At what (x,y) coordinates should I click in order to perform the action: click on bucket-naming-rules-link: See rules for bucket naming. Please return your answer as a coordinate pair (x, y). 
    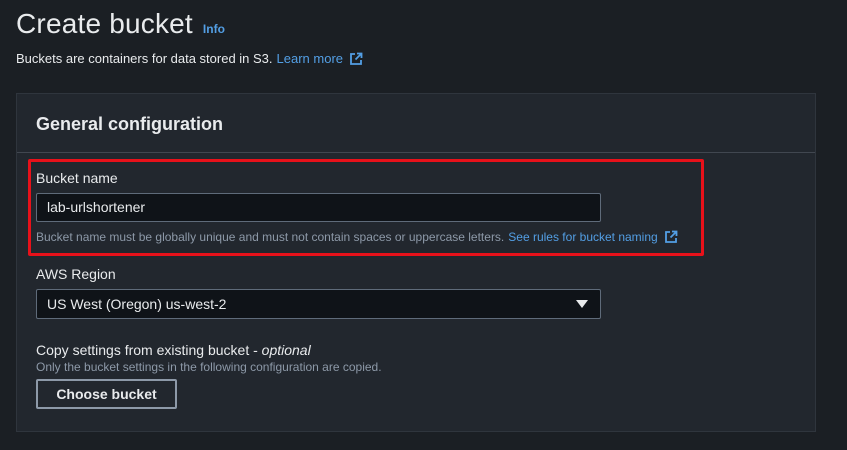
    Looking at the image, I should click on (593, 237).